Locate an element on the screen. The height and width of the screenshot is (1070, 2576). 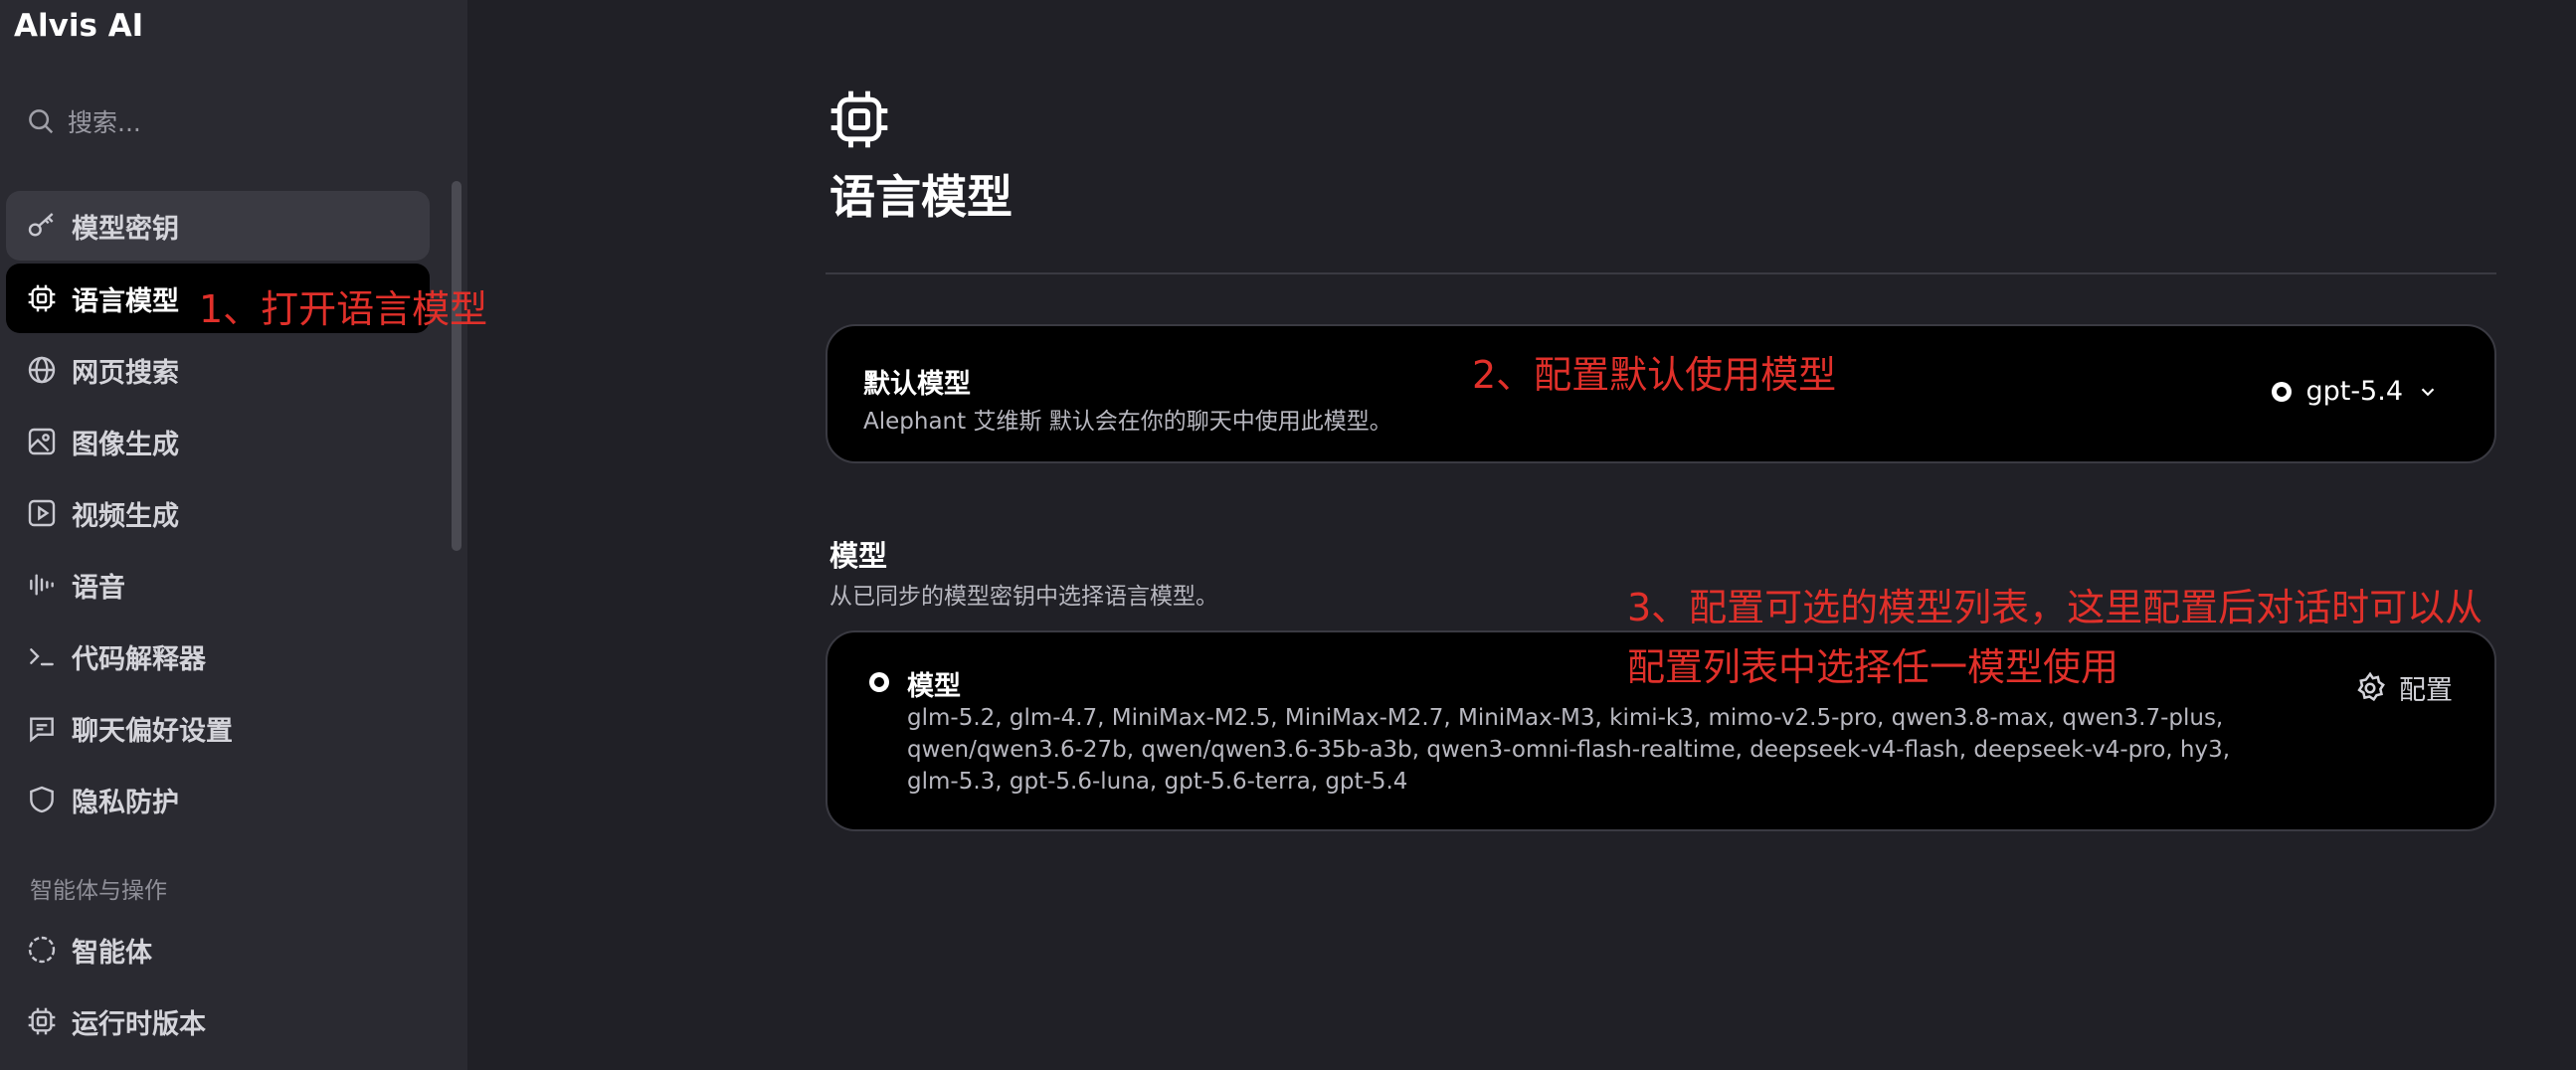
annotation-step-3-line-1: 3、配置可选的模型列表，这里配置后对话时可以从 is located at coordinates (2055, 608).